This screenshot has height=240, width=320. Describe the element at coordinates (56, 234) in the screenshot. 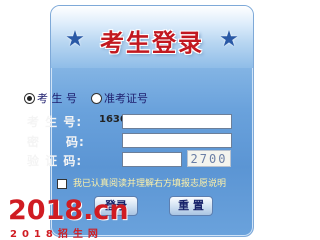

I see `logo-subtitle: 2018招生网` at that location.